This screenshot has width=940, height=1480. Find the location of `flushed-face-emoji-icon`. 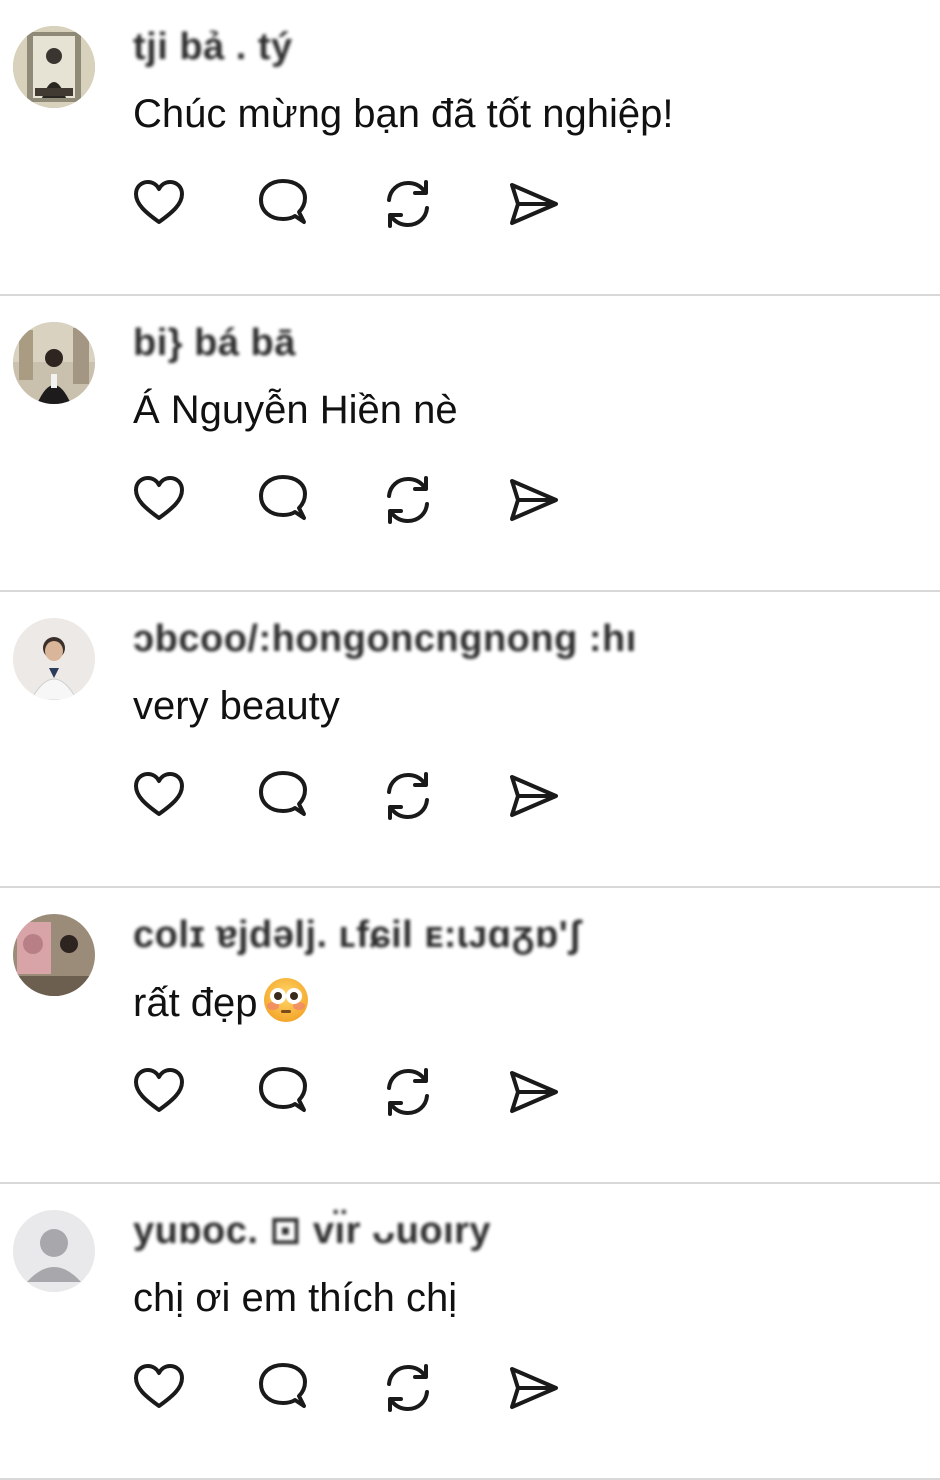

flushed-face-emoji-icon is located at coordinates (285, 1000).